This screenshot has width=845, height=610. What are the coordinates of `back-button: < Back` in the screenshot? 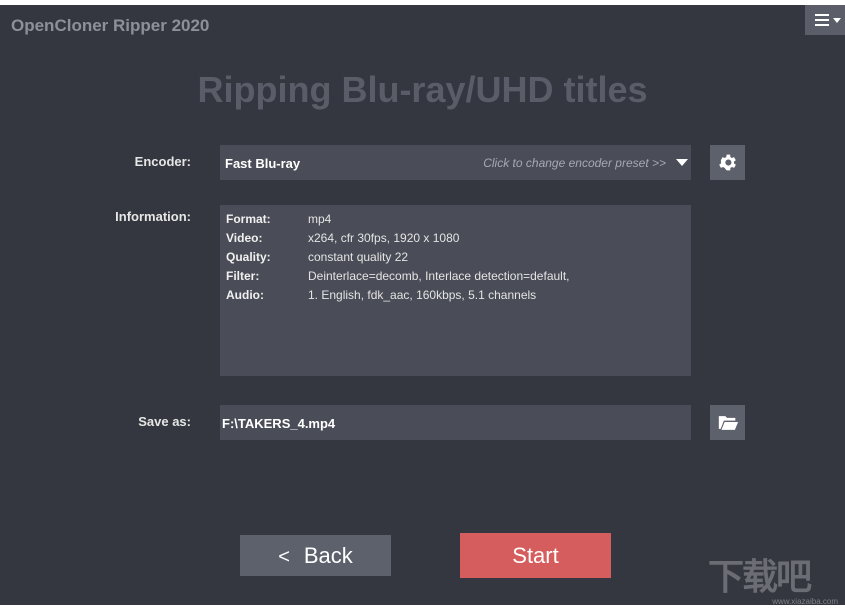 It's located at (315, 555).